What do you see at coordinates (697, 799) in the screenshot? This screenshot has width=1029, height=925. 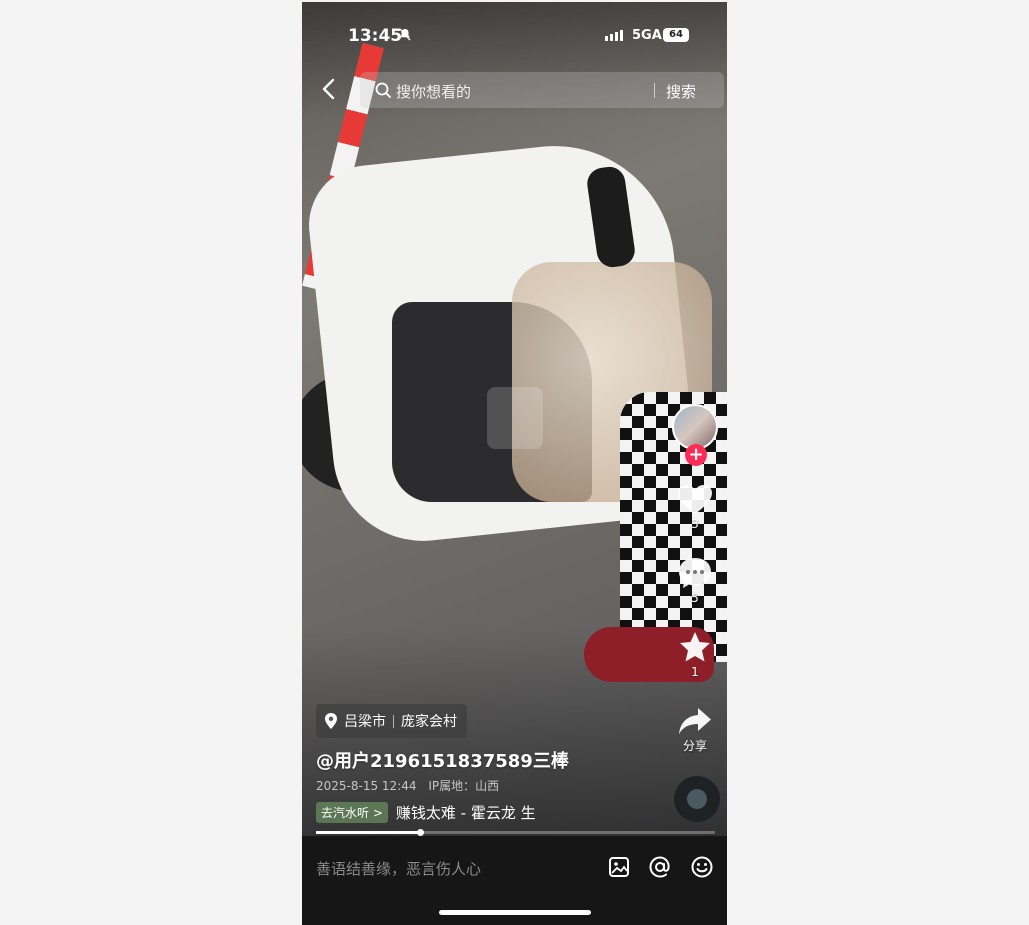 I see `music-disc-avatar` at bounding box center [697, 799].